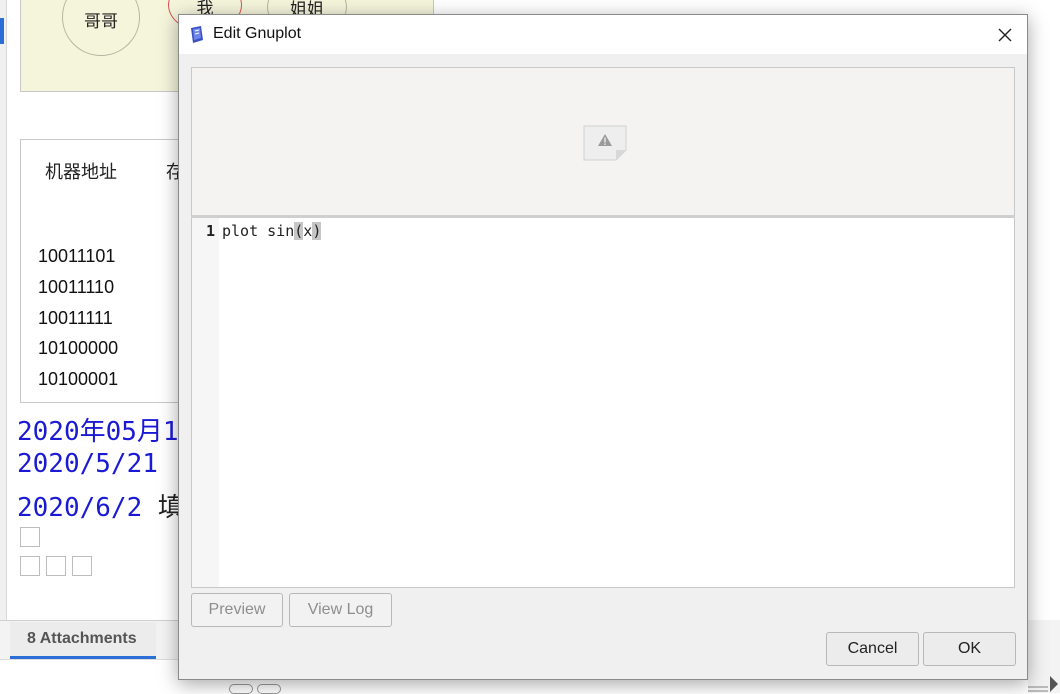 This screenshot has height=694, width=1060. I want to click on cancel-button: Cancel, so click(872, 649).